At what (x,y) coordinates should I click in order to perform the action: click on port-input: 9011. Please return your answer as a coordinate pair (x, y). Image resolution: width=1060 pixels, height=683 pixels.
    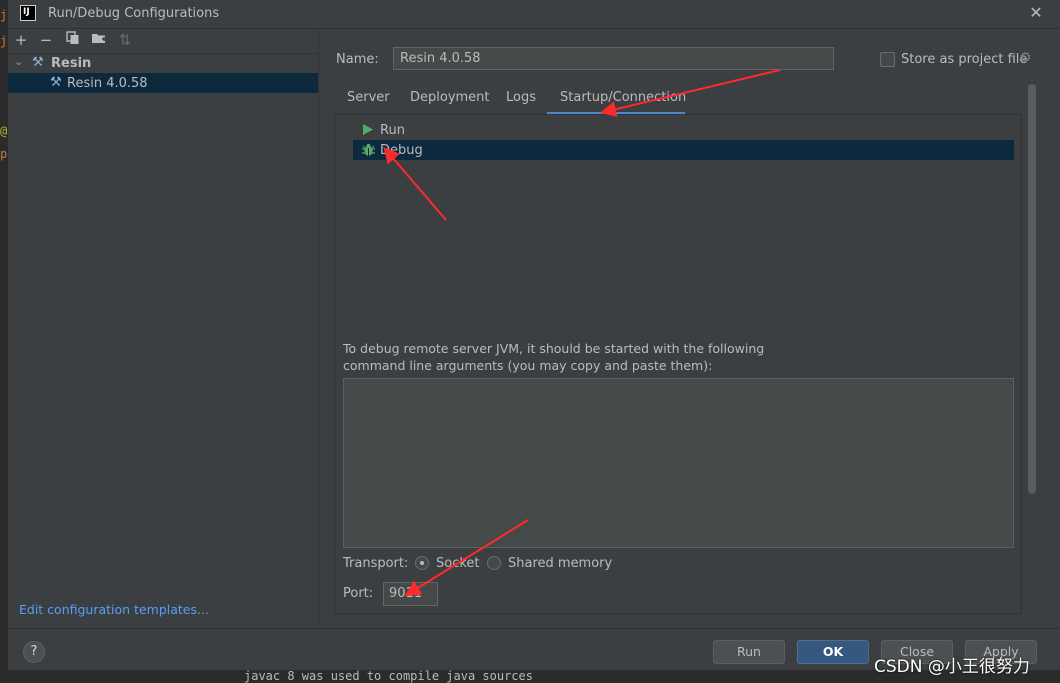
    Looking at the image, I should click on (410, 594).